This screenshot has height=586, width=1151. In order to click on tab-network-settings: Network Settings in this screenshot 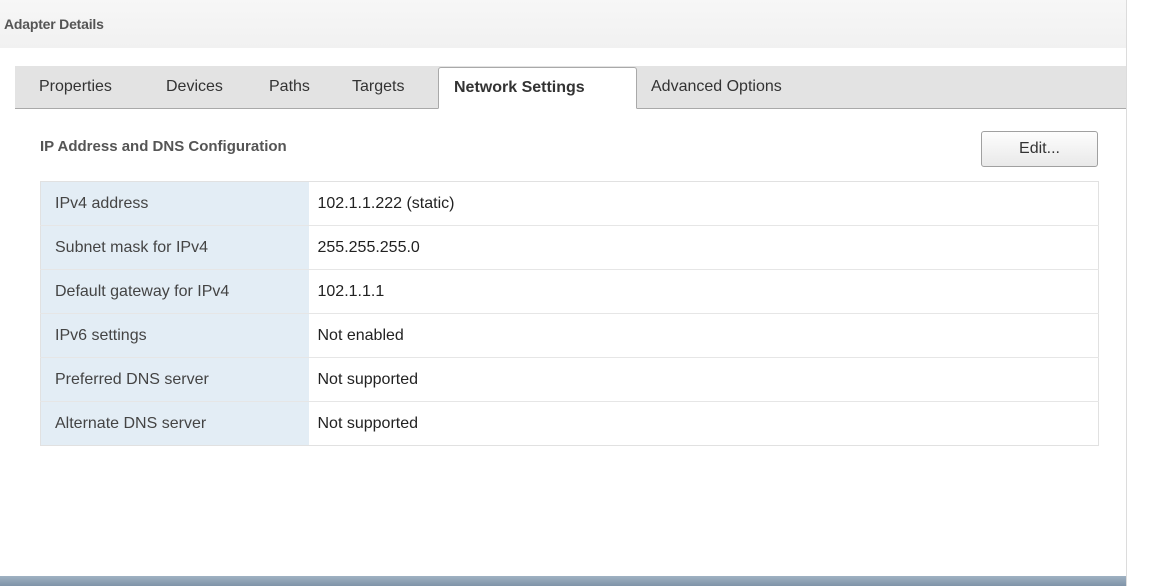, I will do `click(537, 88)`.